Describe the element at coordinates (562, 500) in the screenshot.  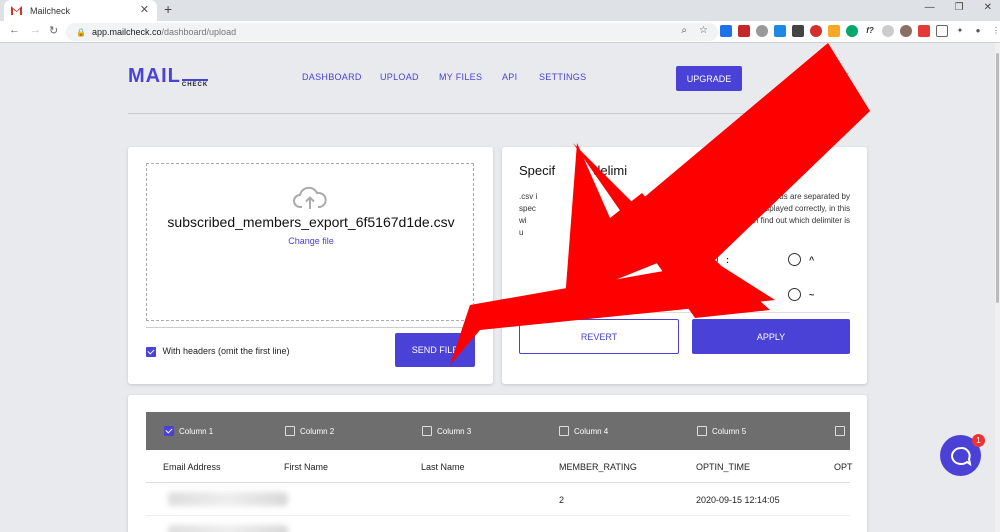
I see `table-cell: 2` at that location.